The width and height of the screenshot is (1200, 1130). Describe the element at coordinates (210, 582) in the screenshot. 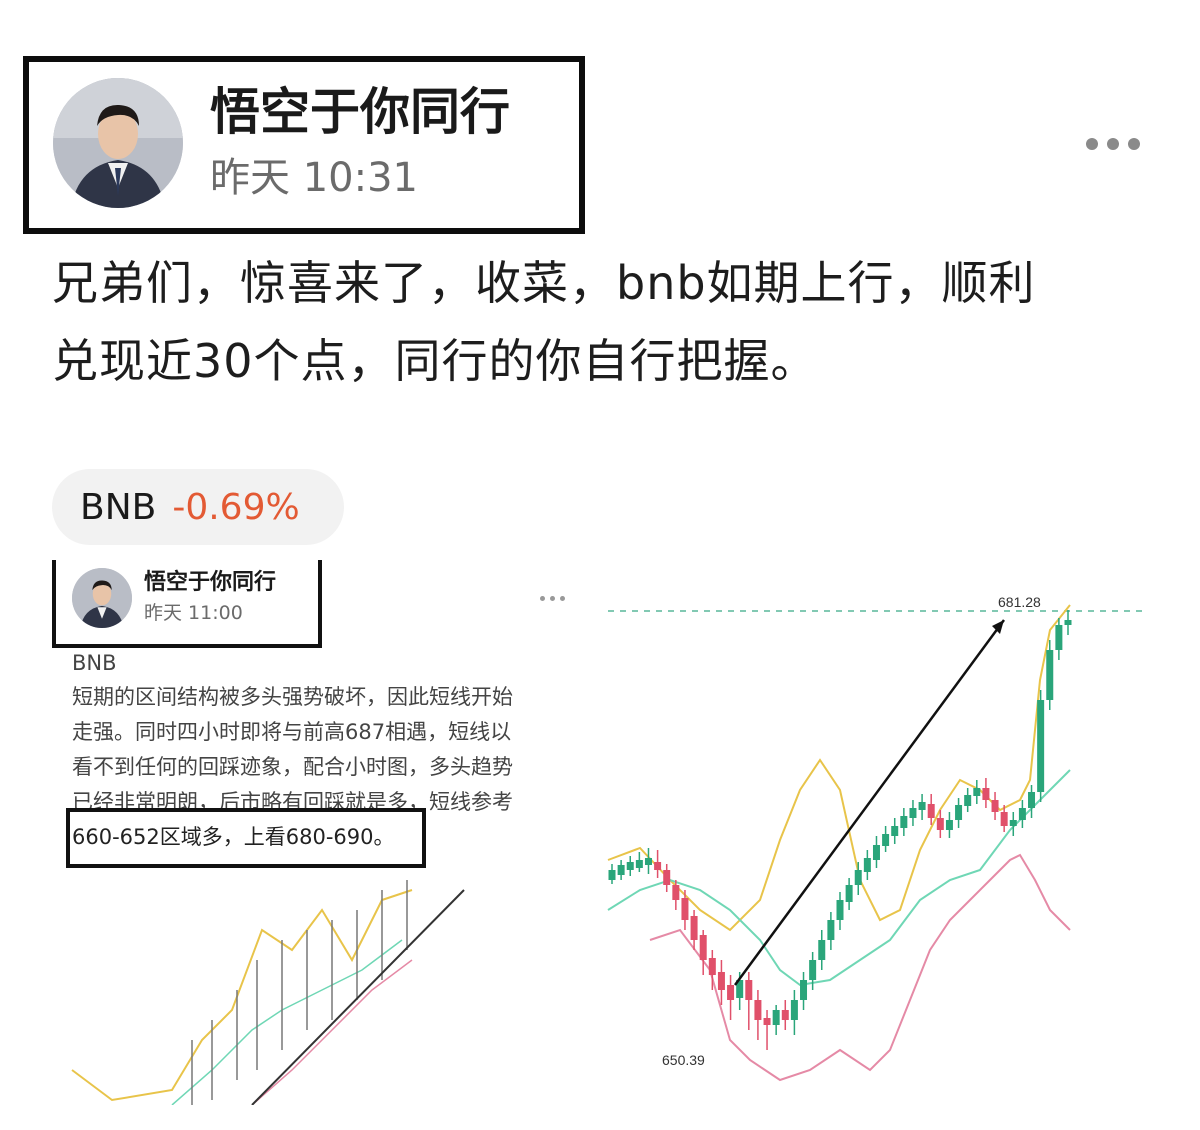

I see `embedded-author-name: 悟空于你同行` at that location.